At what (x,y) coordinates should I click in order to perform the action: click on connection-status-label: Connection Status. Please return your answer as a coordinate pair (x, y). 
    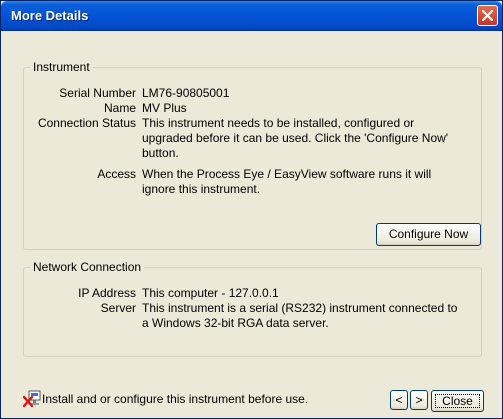
    Looking at the image, I should click on (86, 123).